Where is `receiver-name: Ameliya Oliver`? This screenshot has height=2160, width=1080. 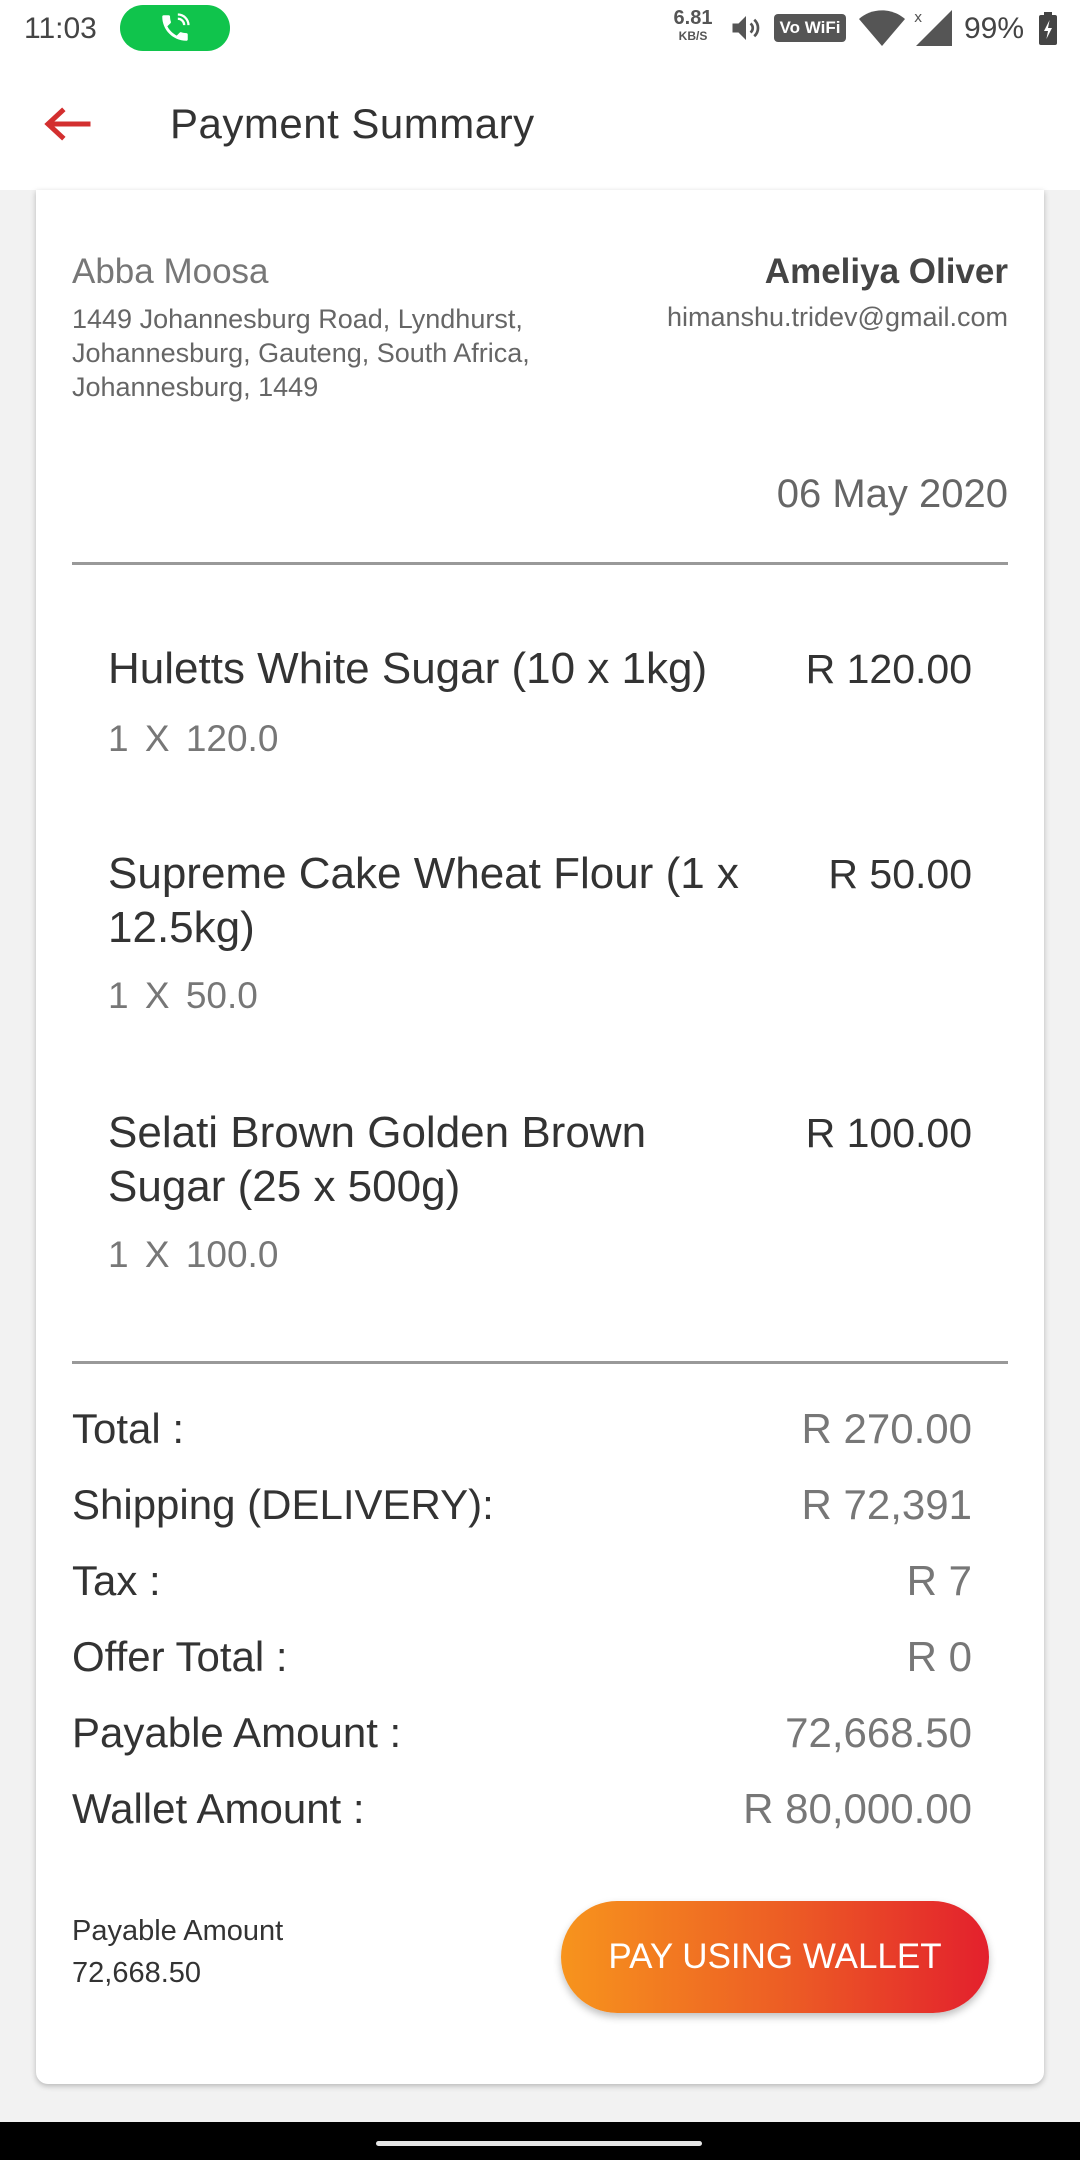 receiver-name: Ameliya Oliver is located at coordinates (886, 271).